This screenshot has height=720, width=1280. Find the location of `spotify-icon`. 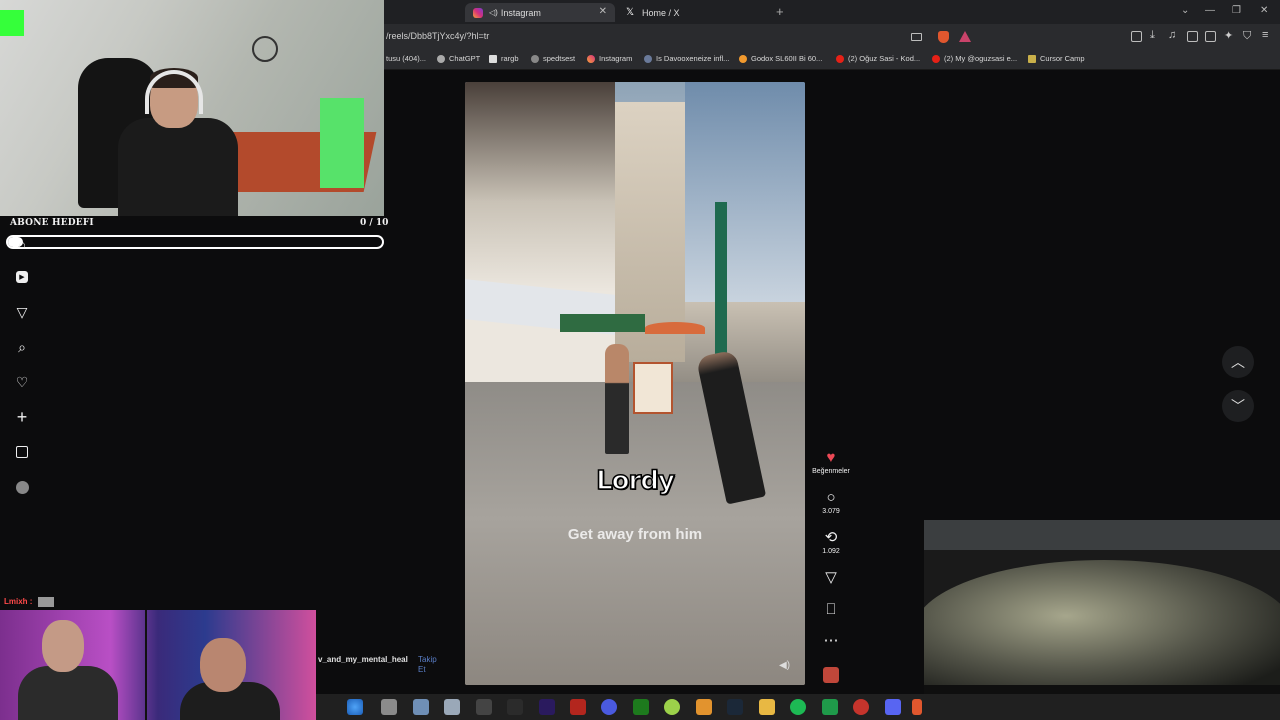

spotify-icon is located at coordinates (798, 707).